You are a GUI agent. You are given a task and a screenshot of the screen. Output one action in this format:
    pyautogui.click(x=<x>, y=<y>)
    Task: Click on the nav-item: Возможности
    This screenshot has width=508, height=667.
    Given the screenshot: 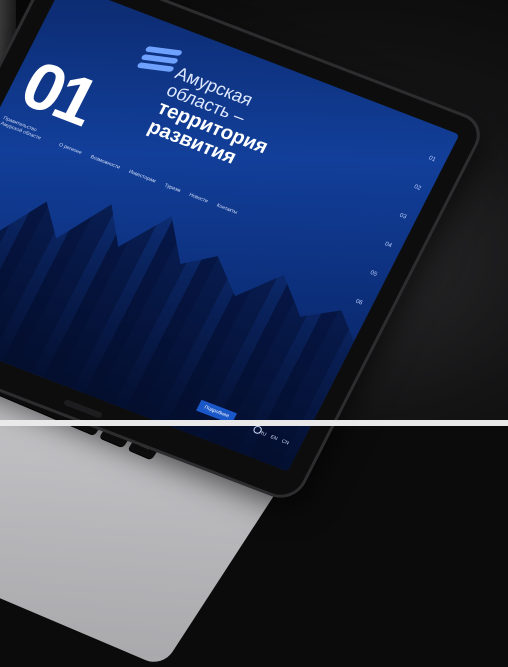 What is the action you would take?
    pyautogui.click(x=105, y=162)
    